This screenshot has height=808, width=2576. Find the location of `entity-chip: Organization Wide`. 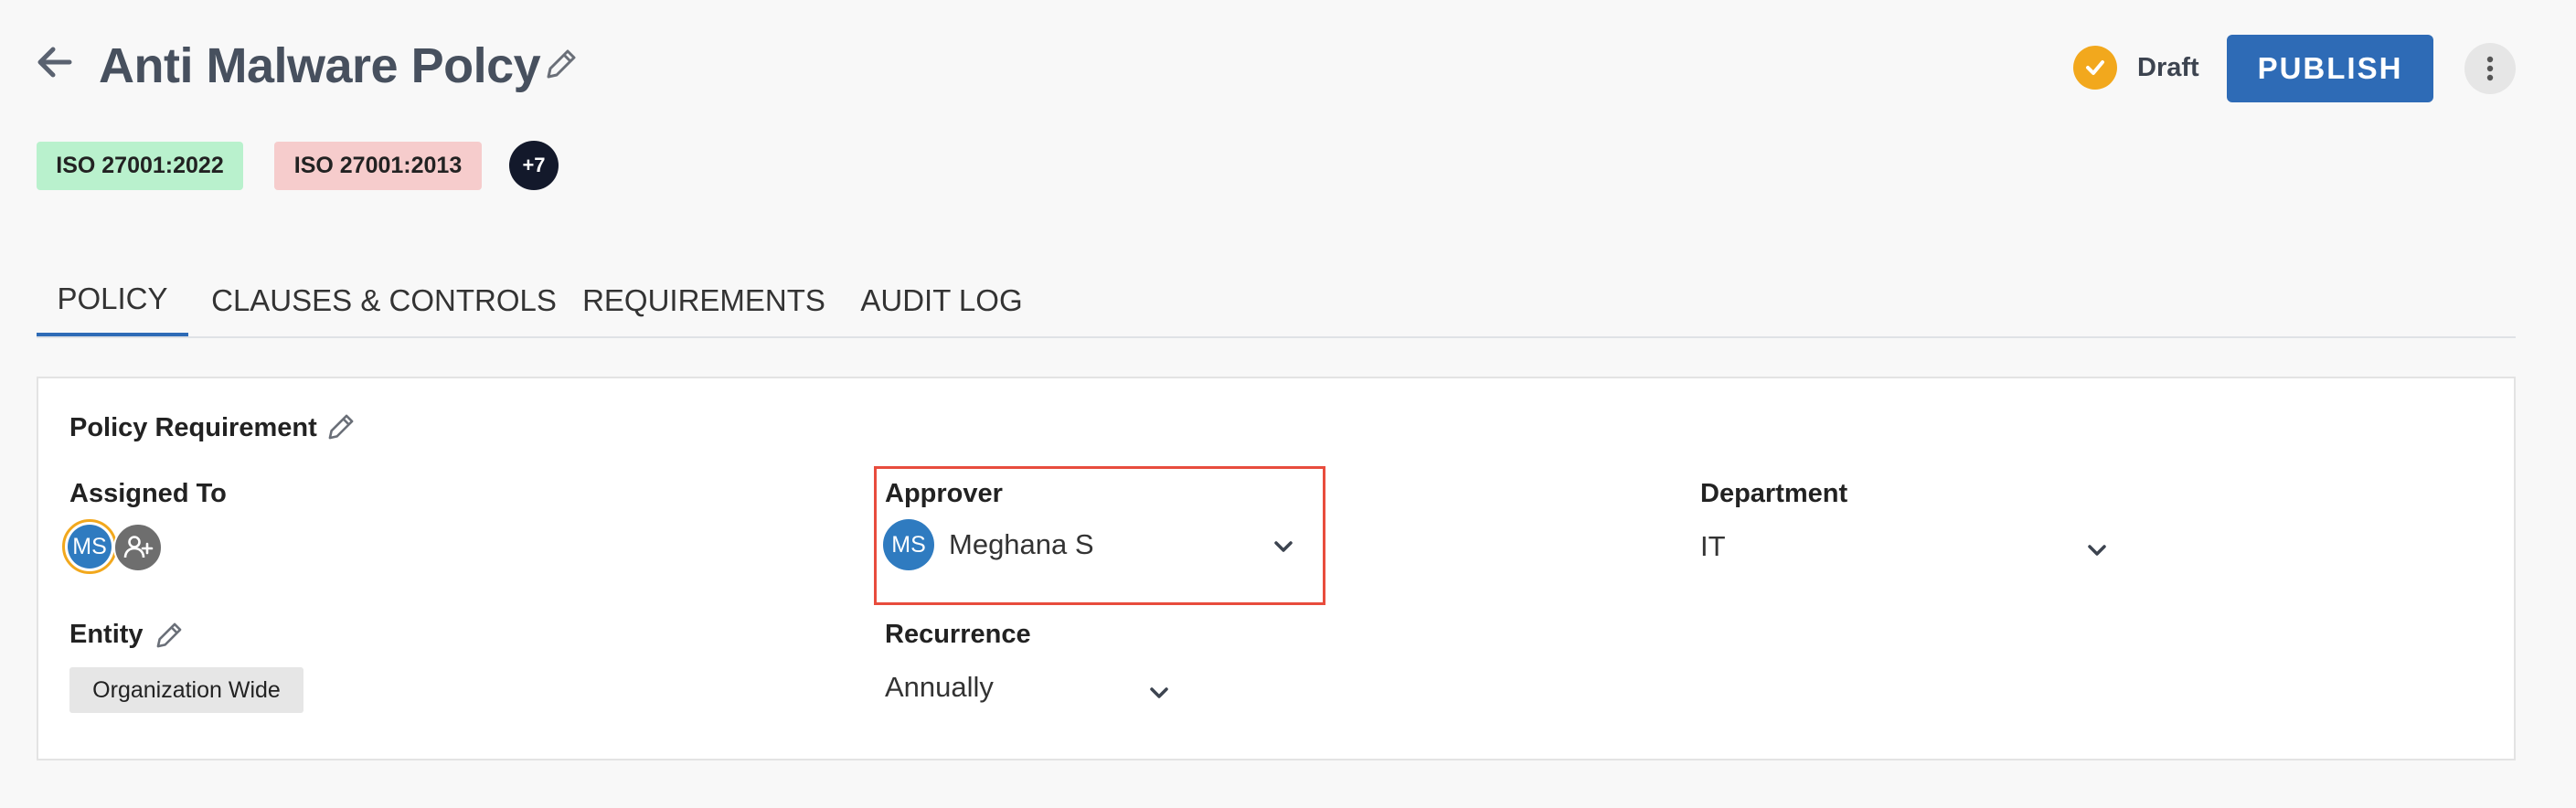

entity-chip: Organization Wide is located at coordinates (186, 690).